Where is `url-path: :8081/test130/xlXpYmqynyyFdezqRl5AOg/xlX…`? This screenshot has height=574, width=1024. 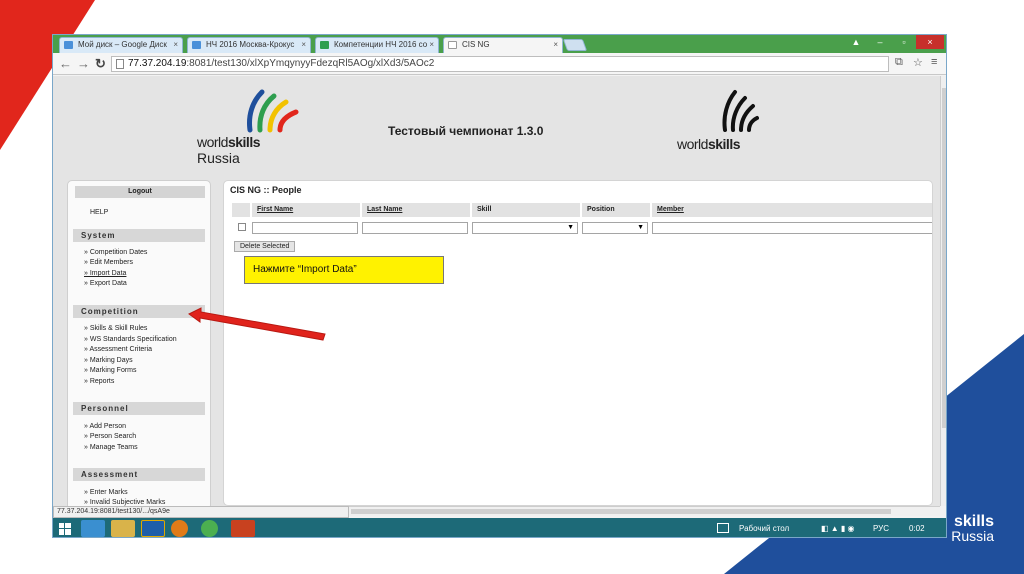 url-path: :8081/test130/xlXpYmqynyyFdezqRl5AOg/xlX… is located at coordinates (310, 63).